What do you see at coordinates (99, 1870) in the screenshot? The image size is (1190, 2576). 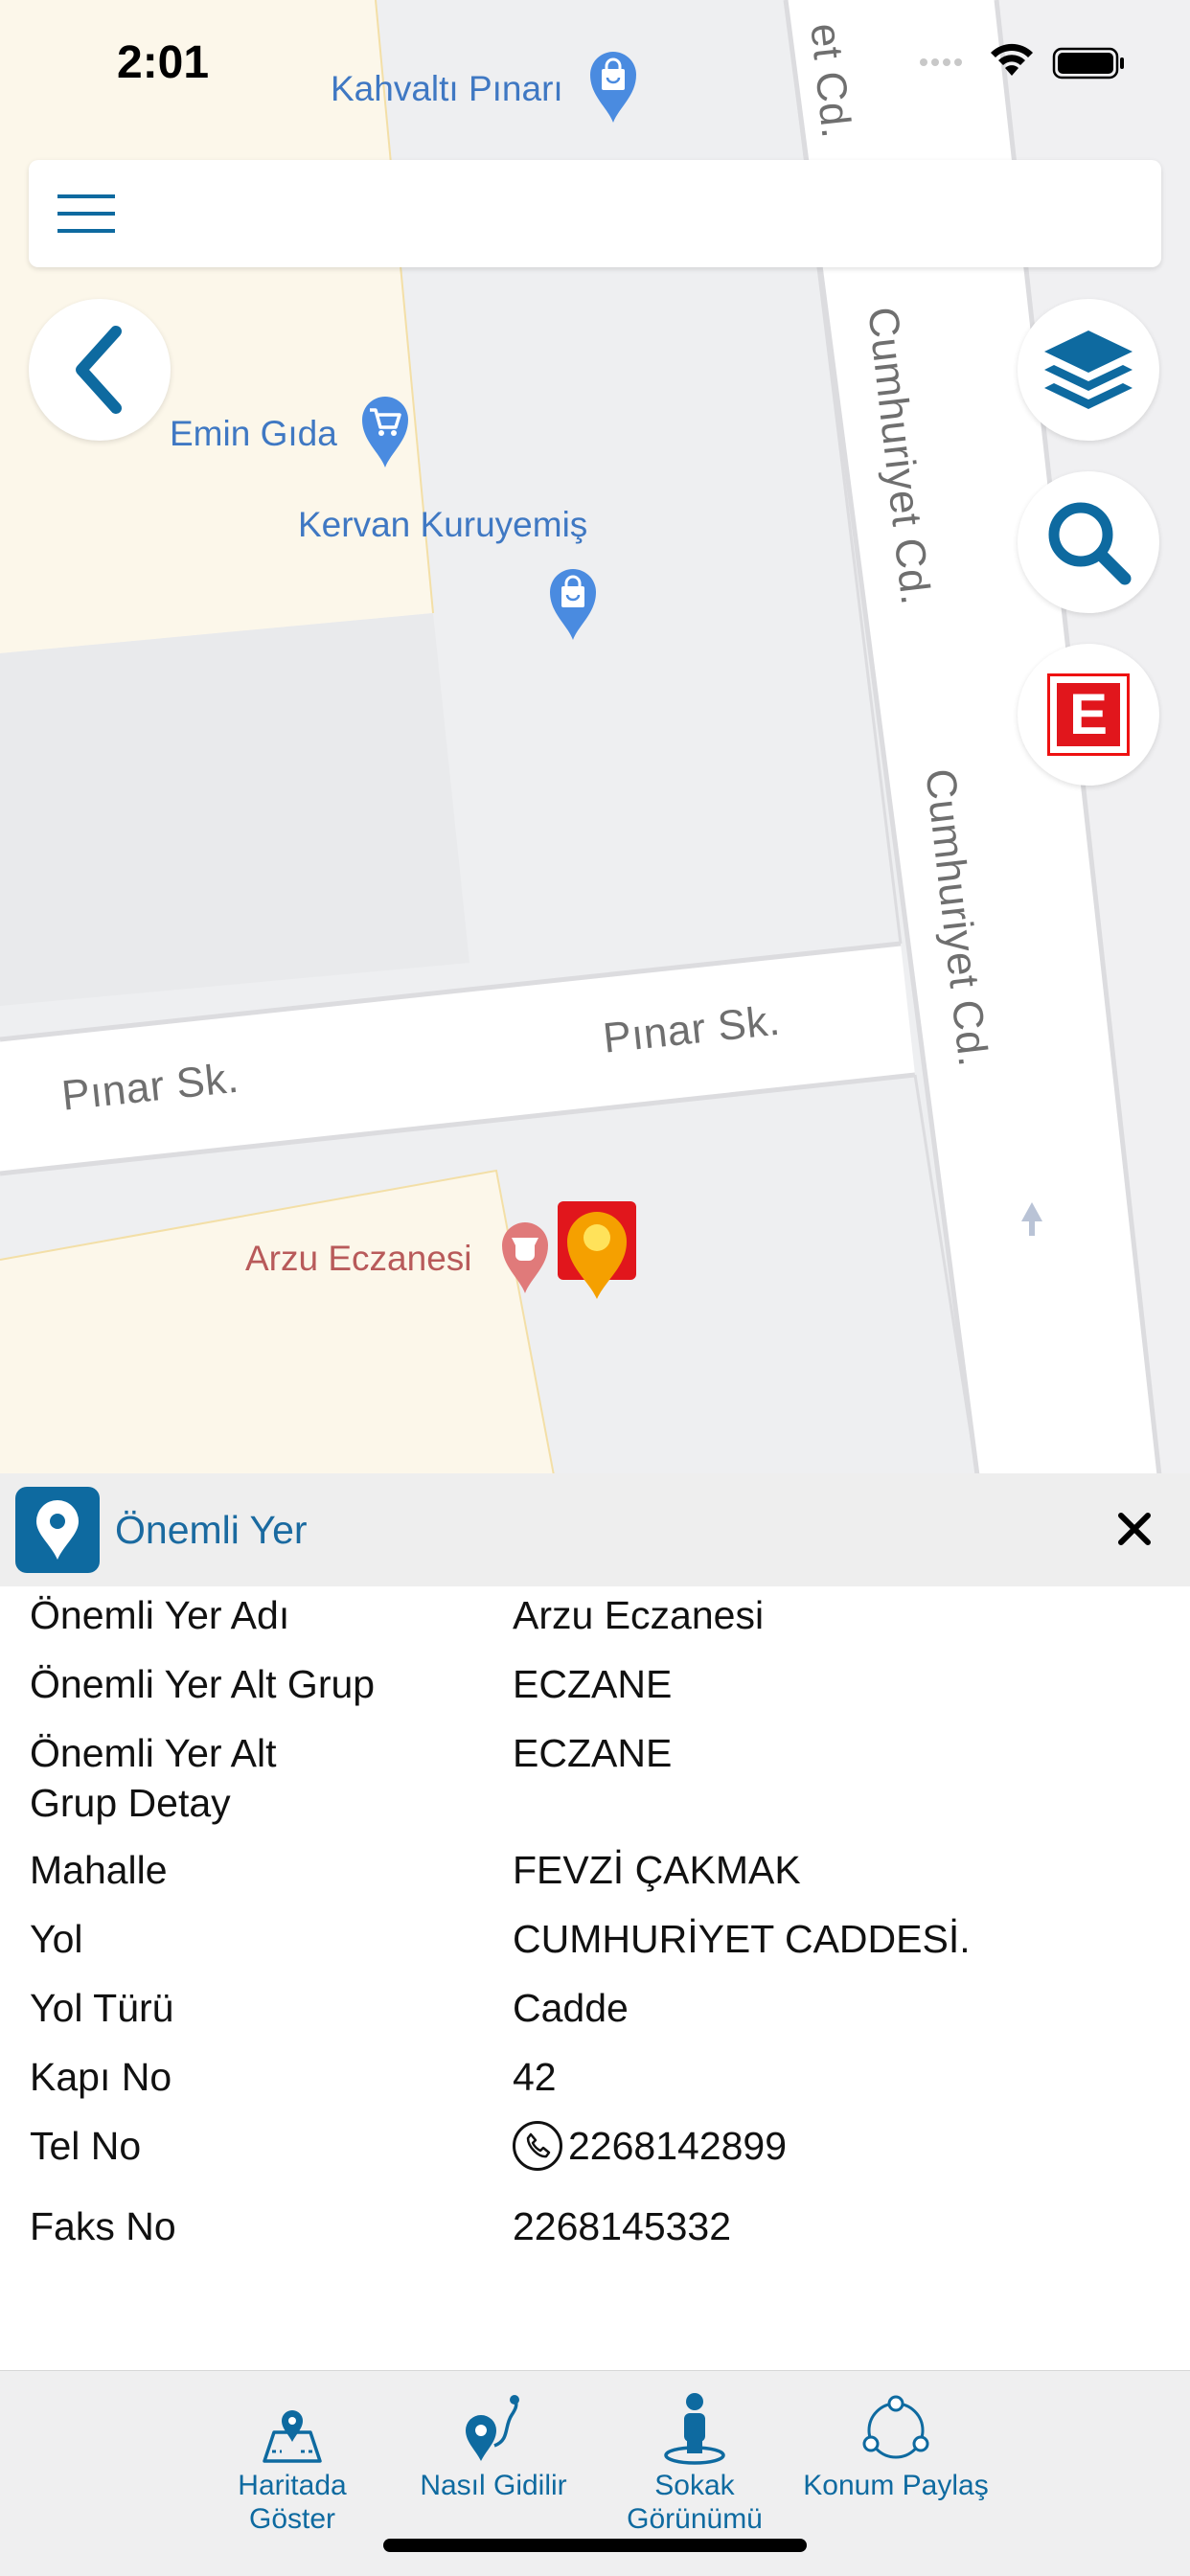 I see `detail-label: Mahalle` at bounding box center [99, 1870].